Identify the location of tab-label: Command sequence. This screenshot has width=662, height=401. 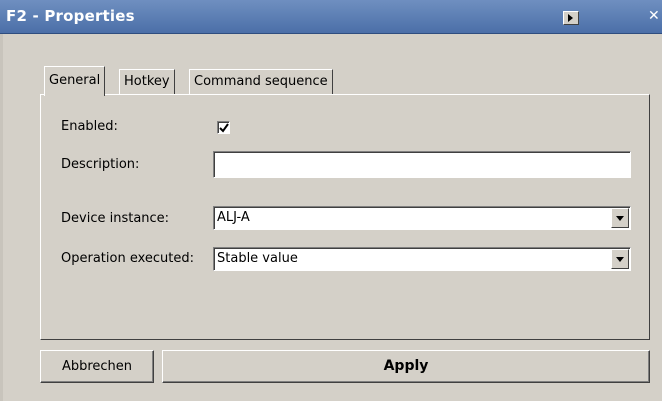
(261, 81).